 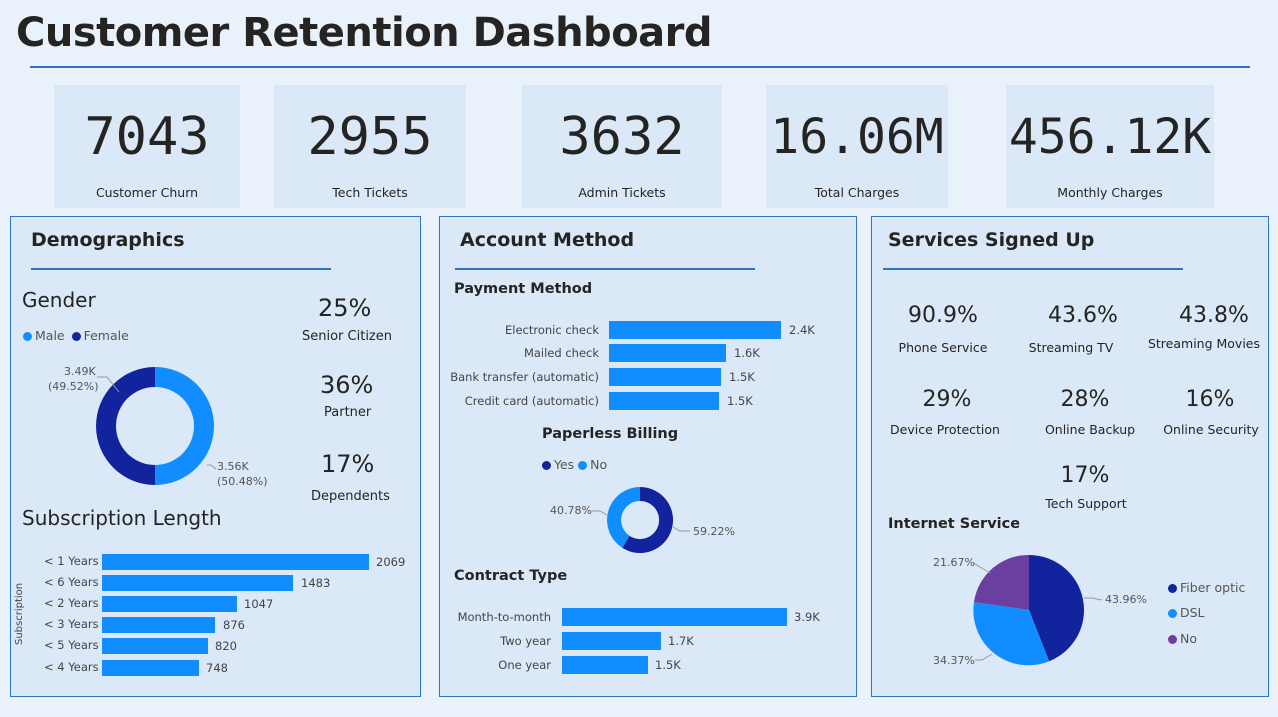 I want to click on legend-item-no: No, so click(x=1182, y=638).